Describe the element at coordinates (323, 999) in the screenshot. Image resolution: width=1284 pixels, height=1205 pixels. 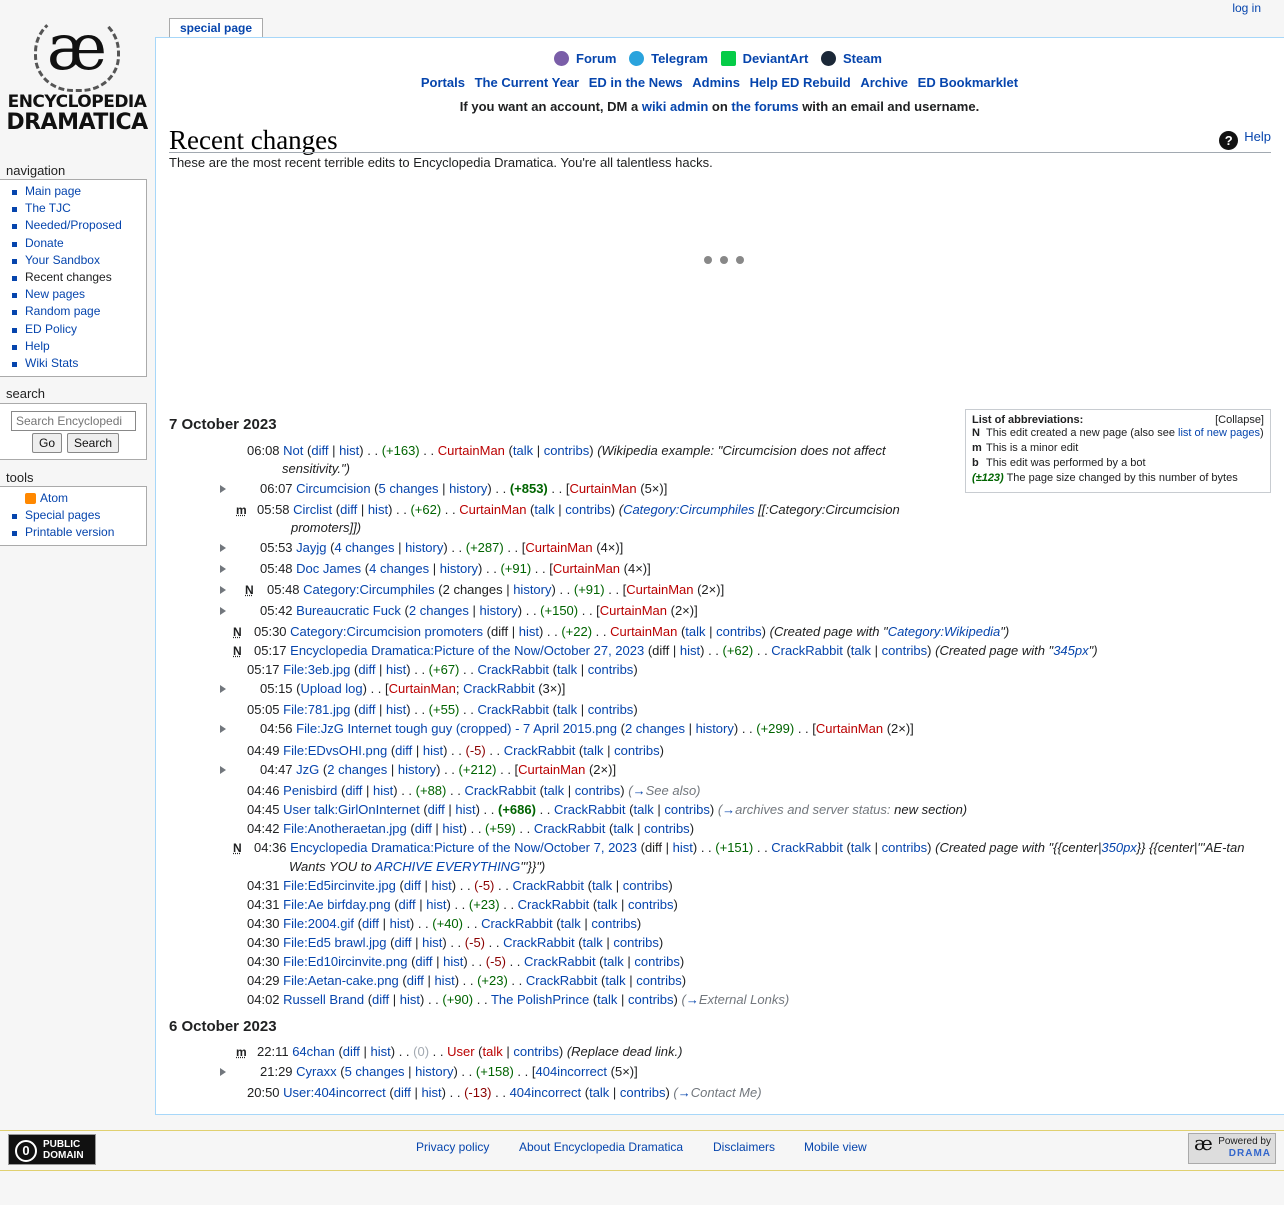
I see `change-link: Russell Brand` at that location.